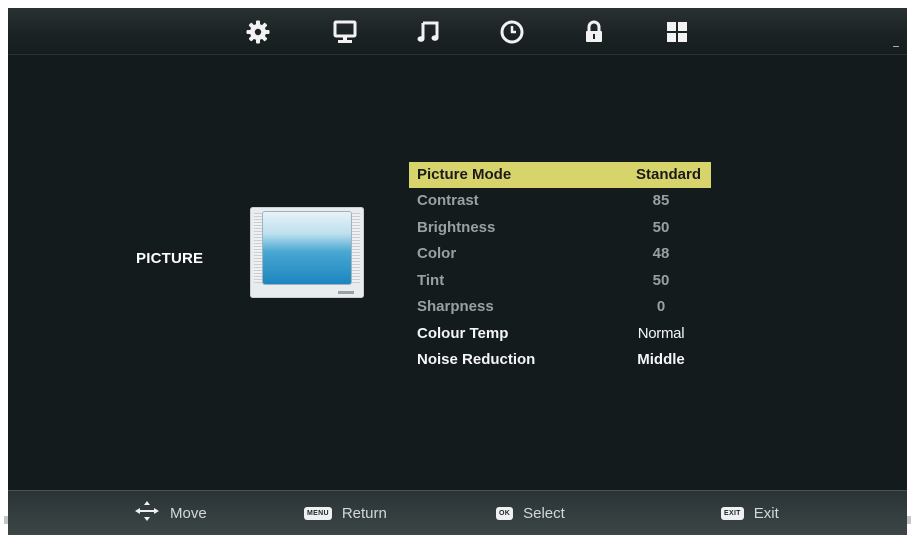  Describe the element at coordinates (147, 513) in the screenshot. I see `move-arrows-icon` at that location.